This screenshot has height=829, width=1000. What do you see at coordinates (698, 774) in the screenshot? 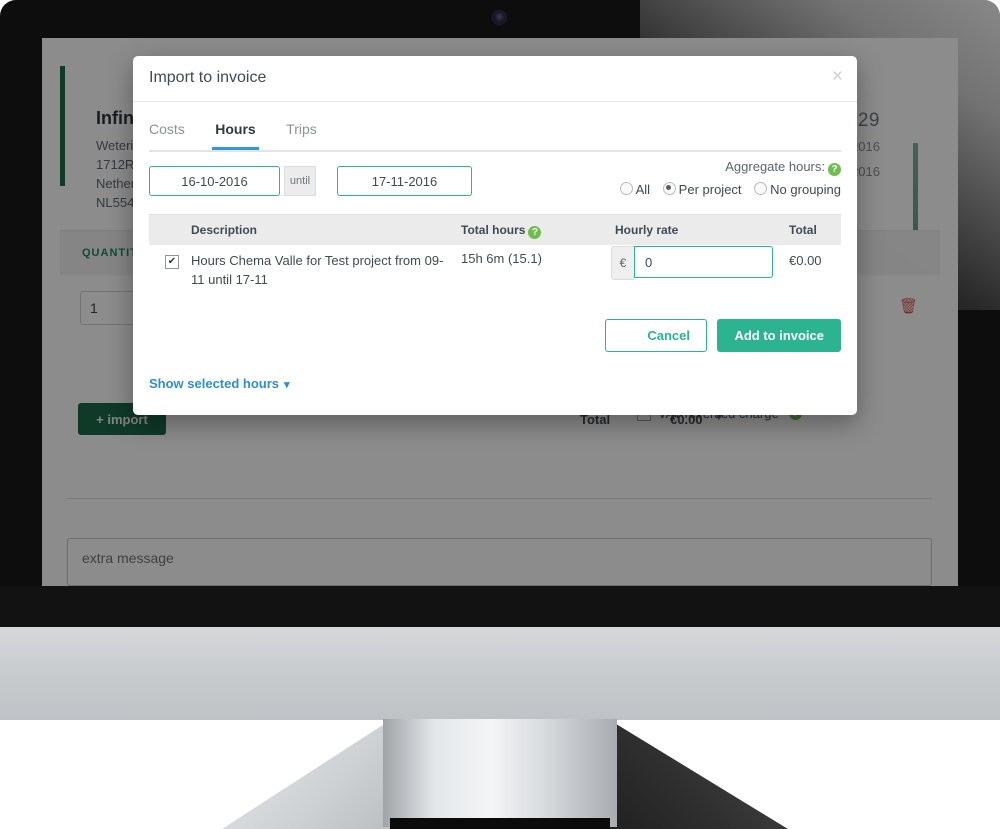
I see `stand-right-shadow` at bounding box center [698, 774].